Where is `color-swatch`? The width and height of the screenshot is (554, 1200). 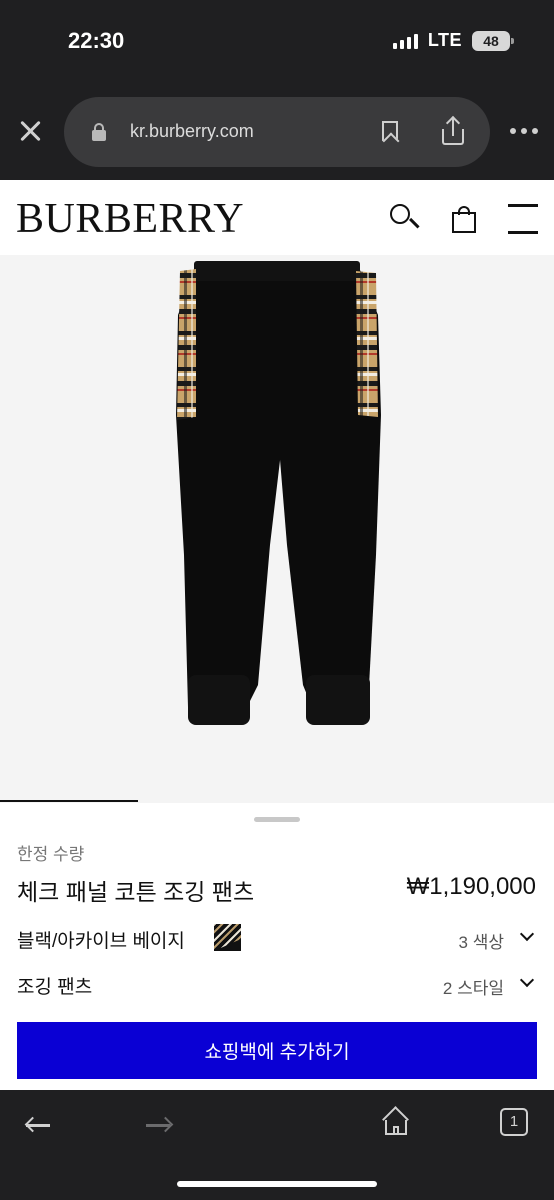 color-swatch is located at coordinates (227, 937).